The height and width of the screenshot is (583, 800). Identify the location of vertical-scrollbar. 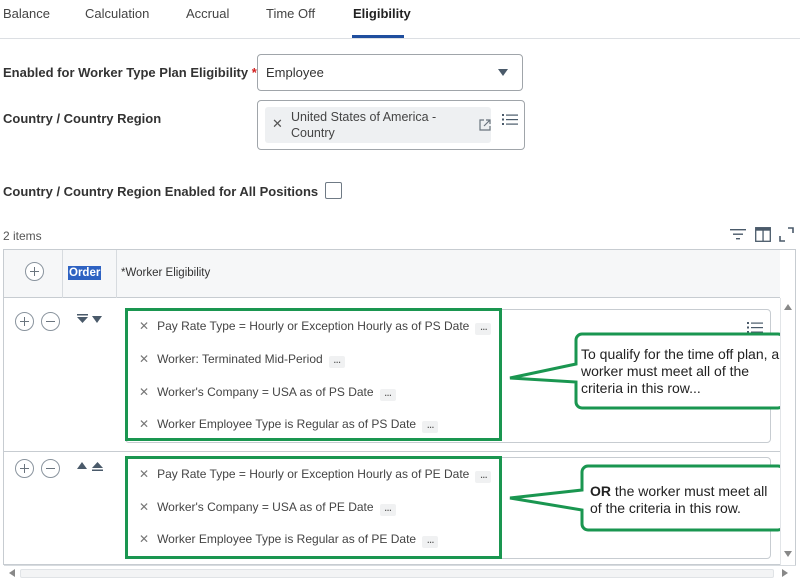
(787, 431).